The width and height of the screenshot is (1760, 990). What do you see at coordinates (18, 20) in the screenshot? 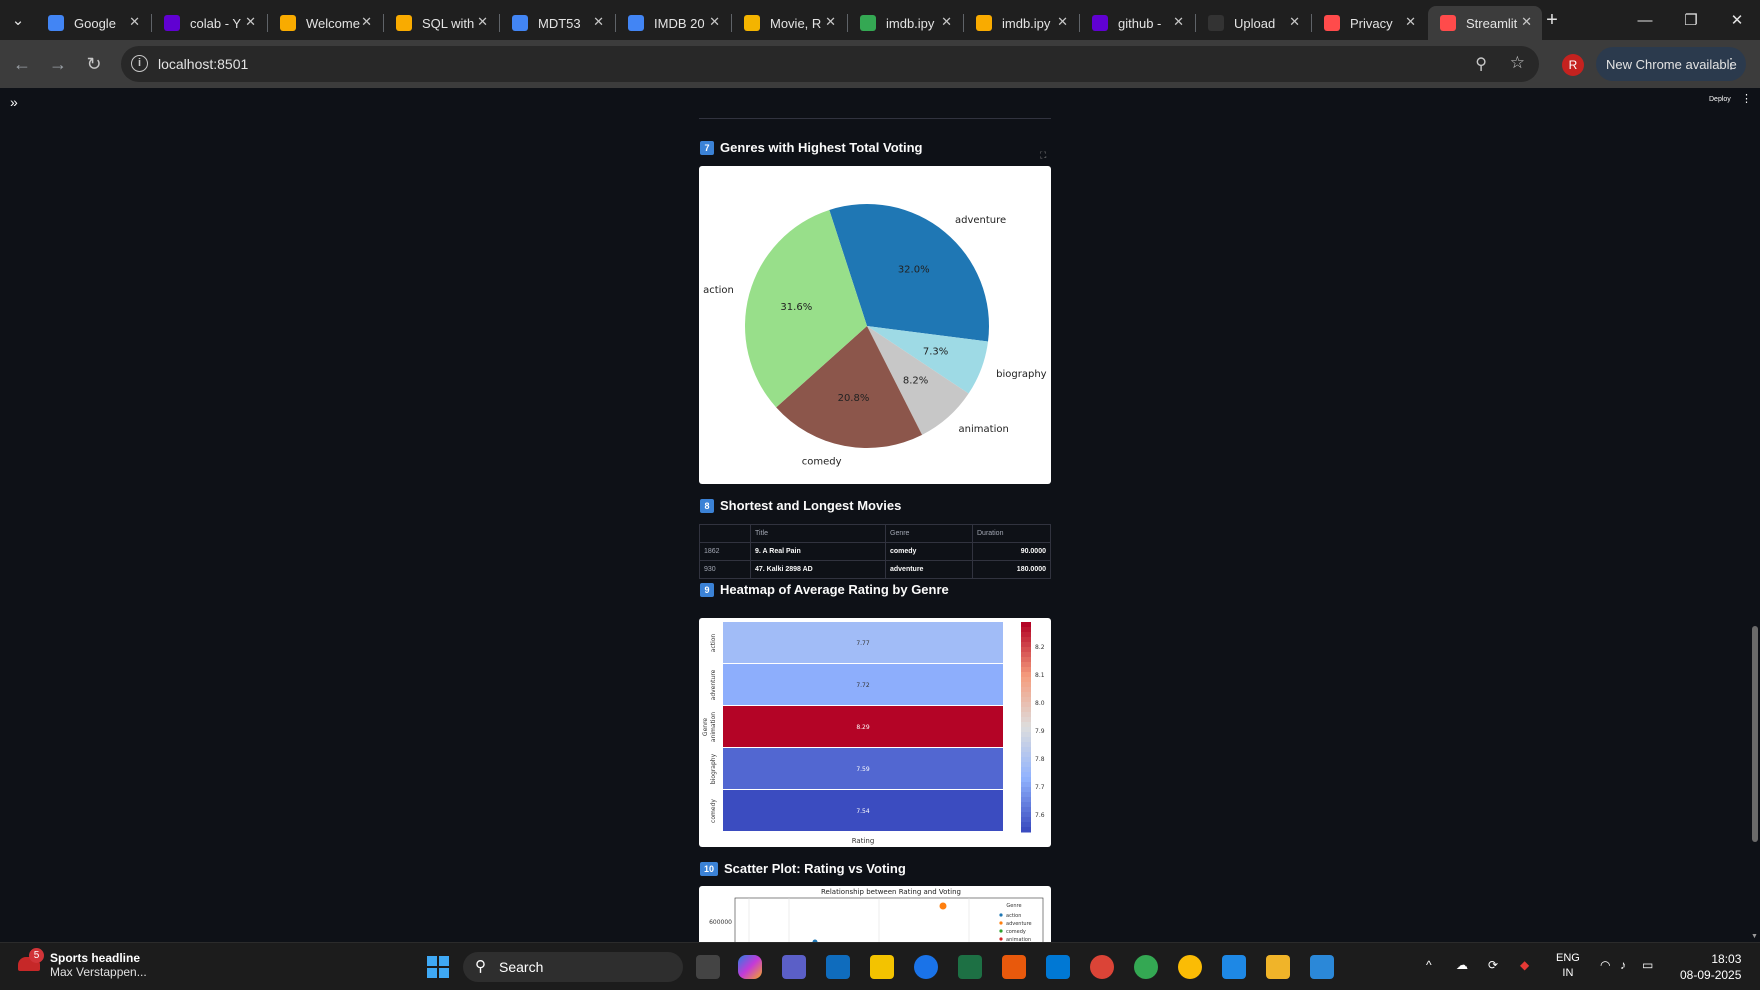
I see `tab-search-chevron-icon: ⌄` at bounding box center [18, 20].